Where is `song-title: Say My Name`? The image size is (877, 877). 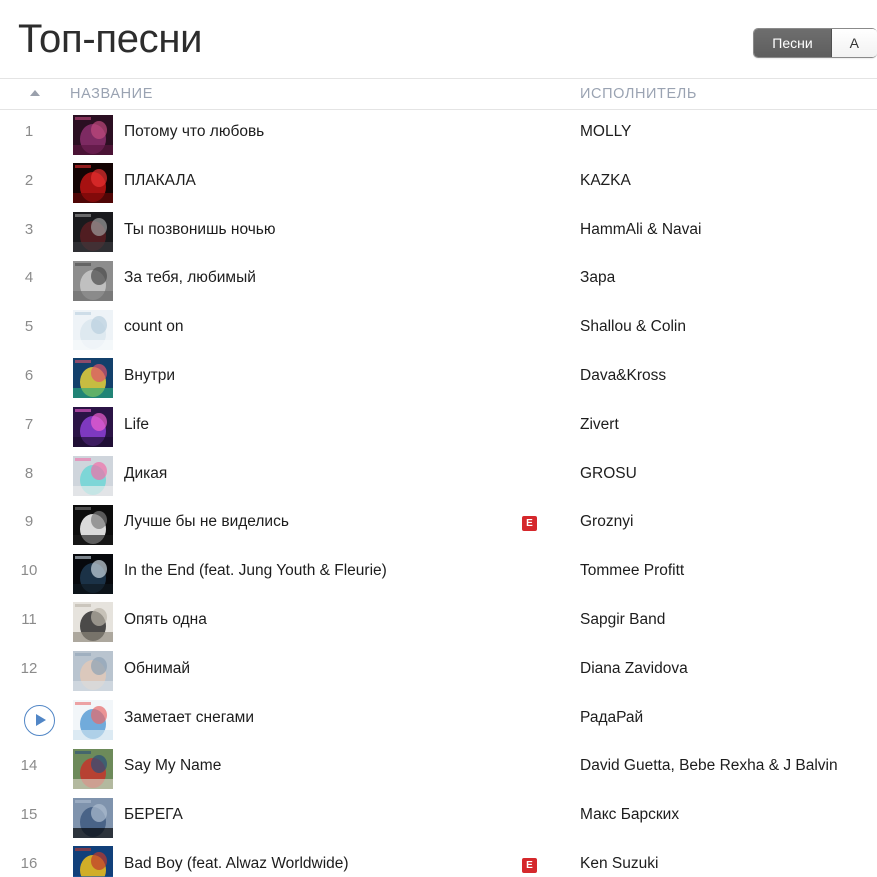
song-title: Say My Name is located at coordinates (172, 766).